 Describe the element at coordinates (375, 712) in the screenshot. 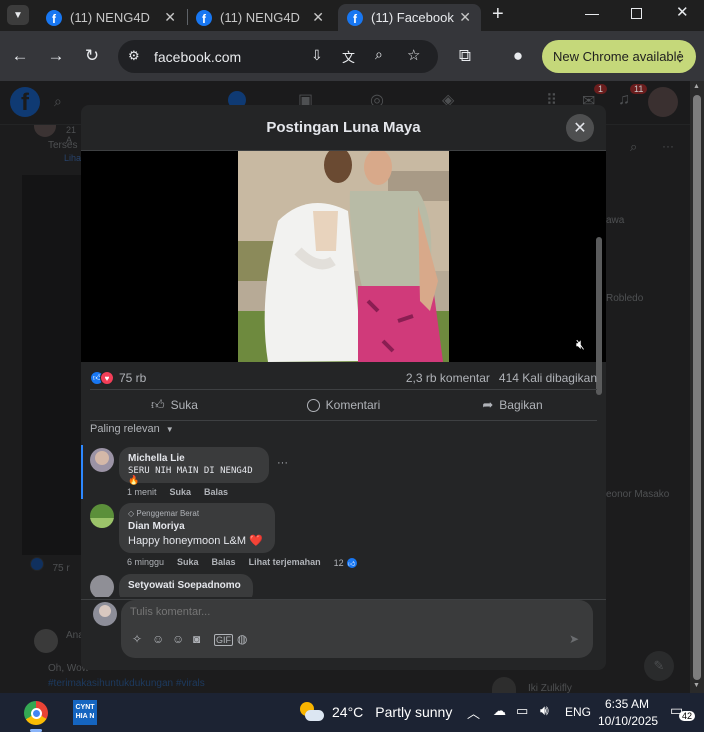

I see `weather-widget: 24°C Partly sunny` at that location.